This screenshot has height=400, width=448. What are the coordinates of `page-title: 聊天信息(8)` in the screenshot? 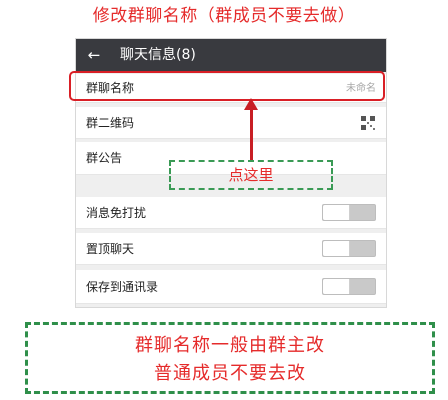 It's located at (158, 55).